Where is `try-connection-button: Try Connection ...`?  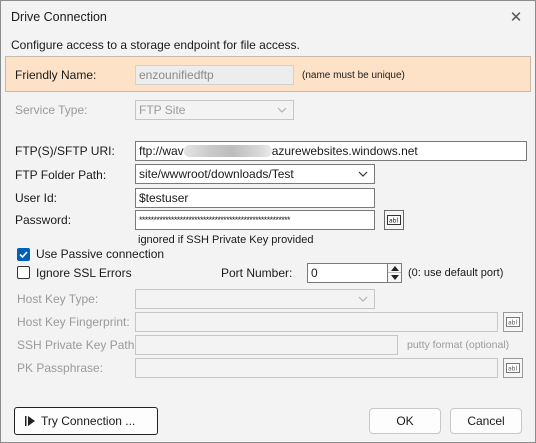 try-connection-button: Try Connection ... is located at coordinates (86, 421).